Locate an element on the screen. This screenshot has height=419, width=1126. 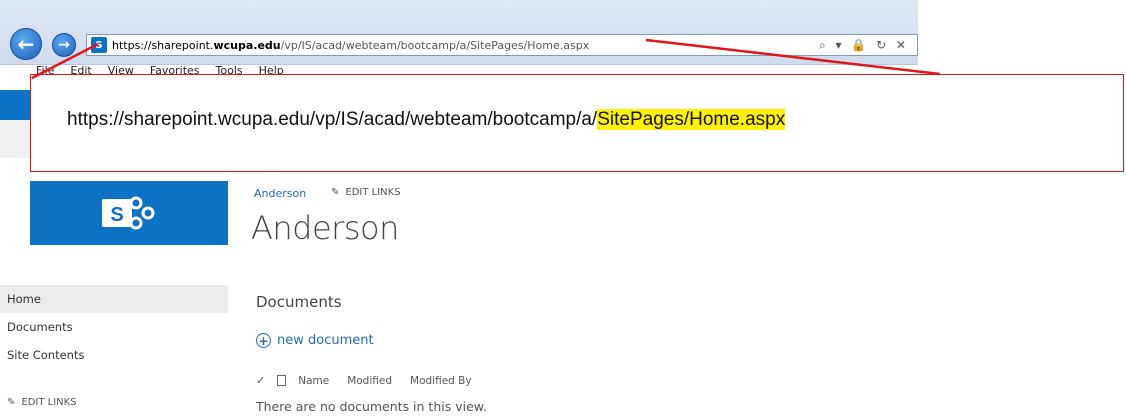
suite-bar is located at coordinates (15, 105).